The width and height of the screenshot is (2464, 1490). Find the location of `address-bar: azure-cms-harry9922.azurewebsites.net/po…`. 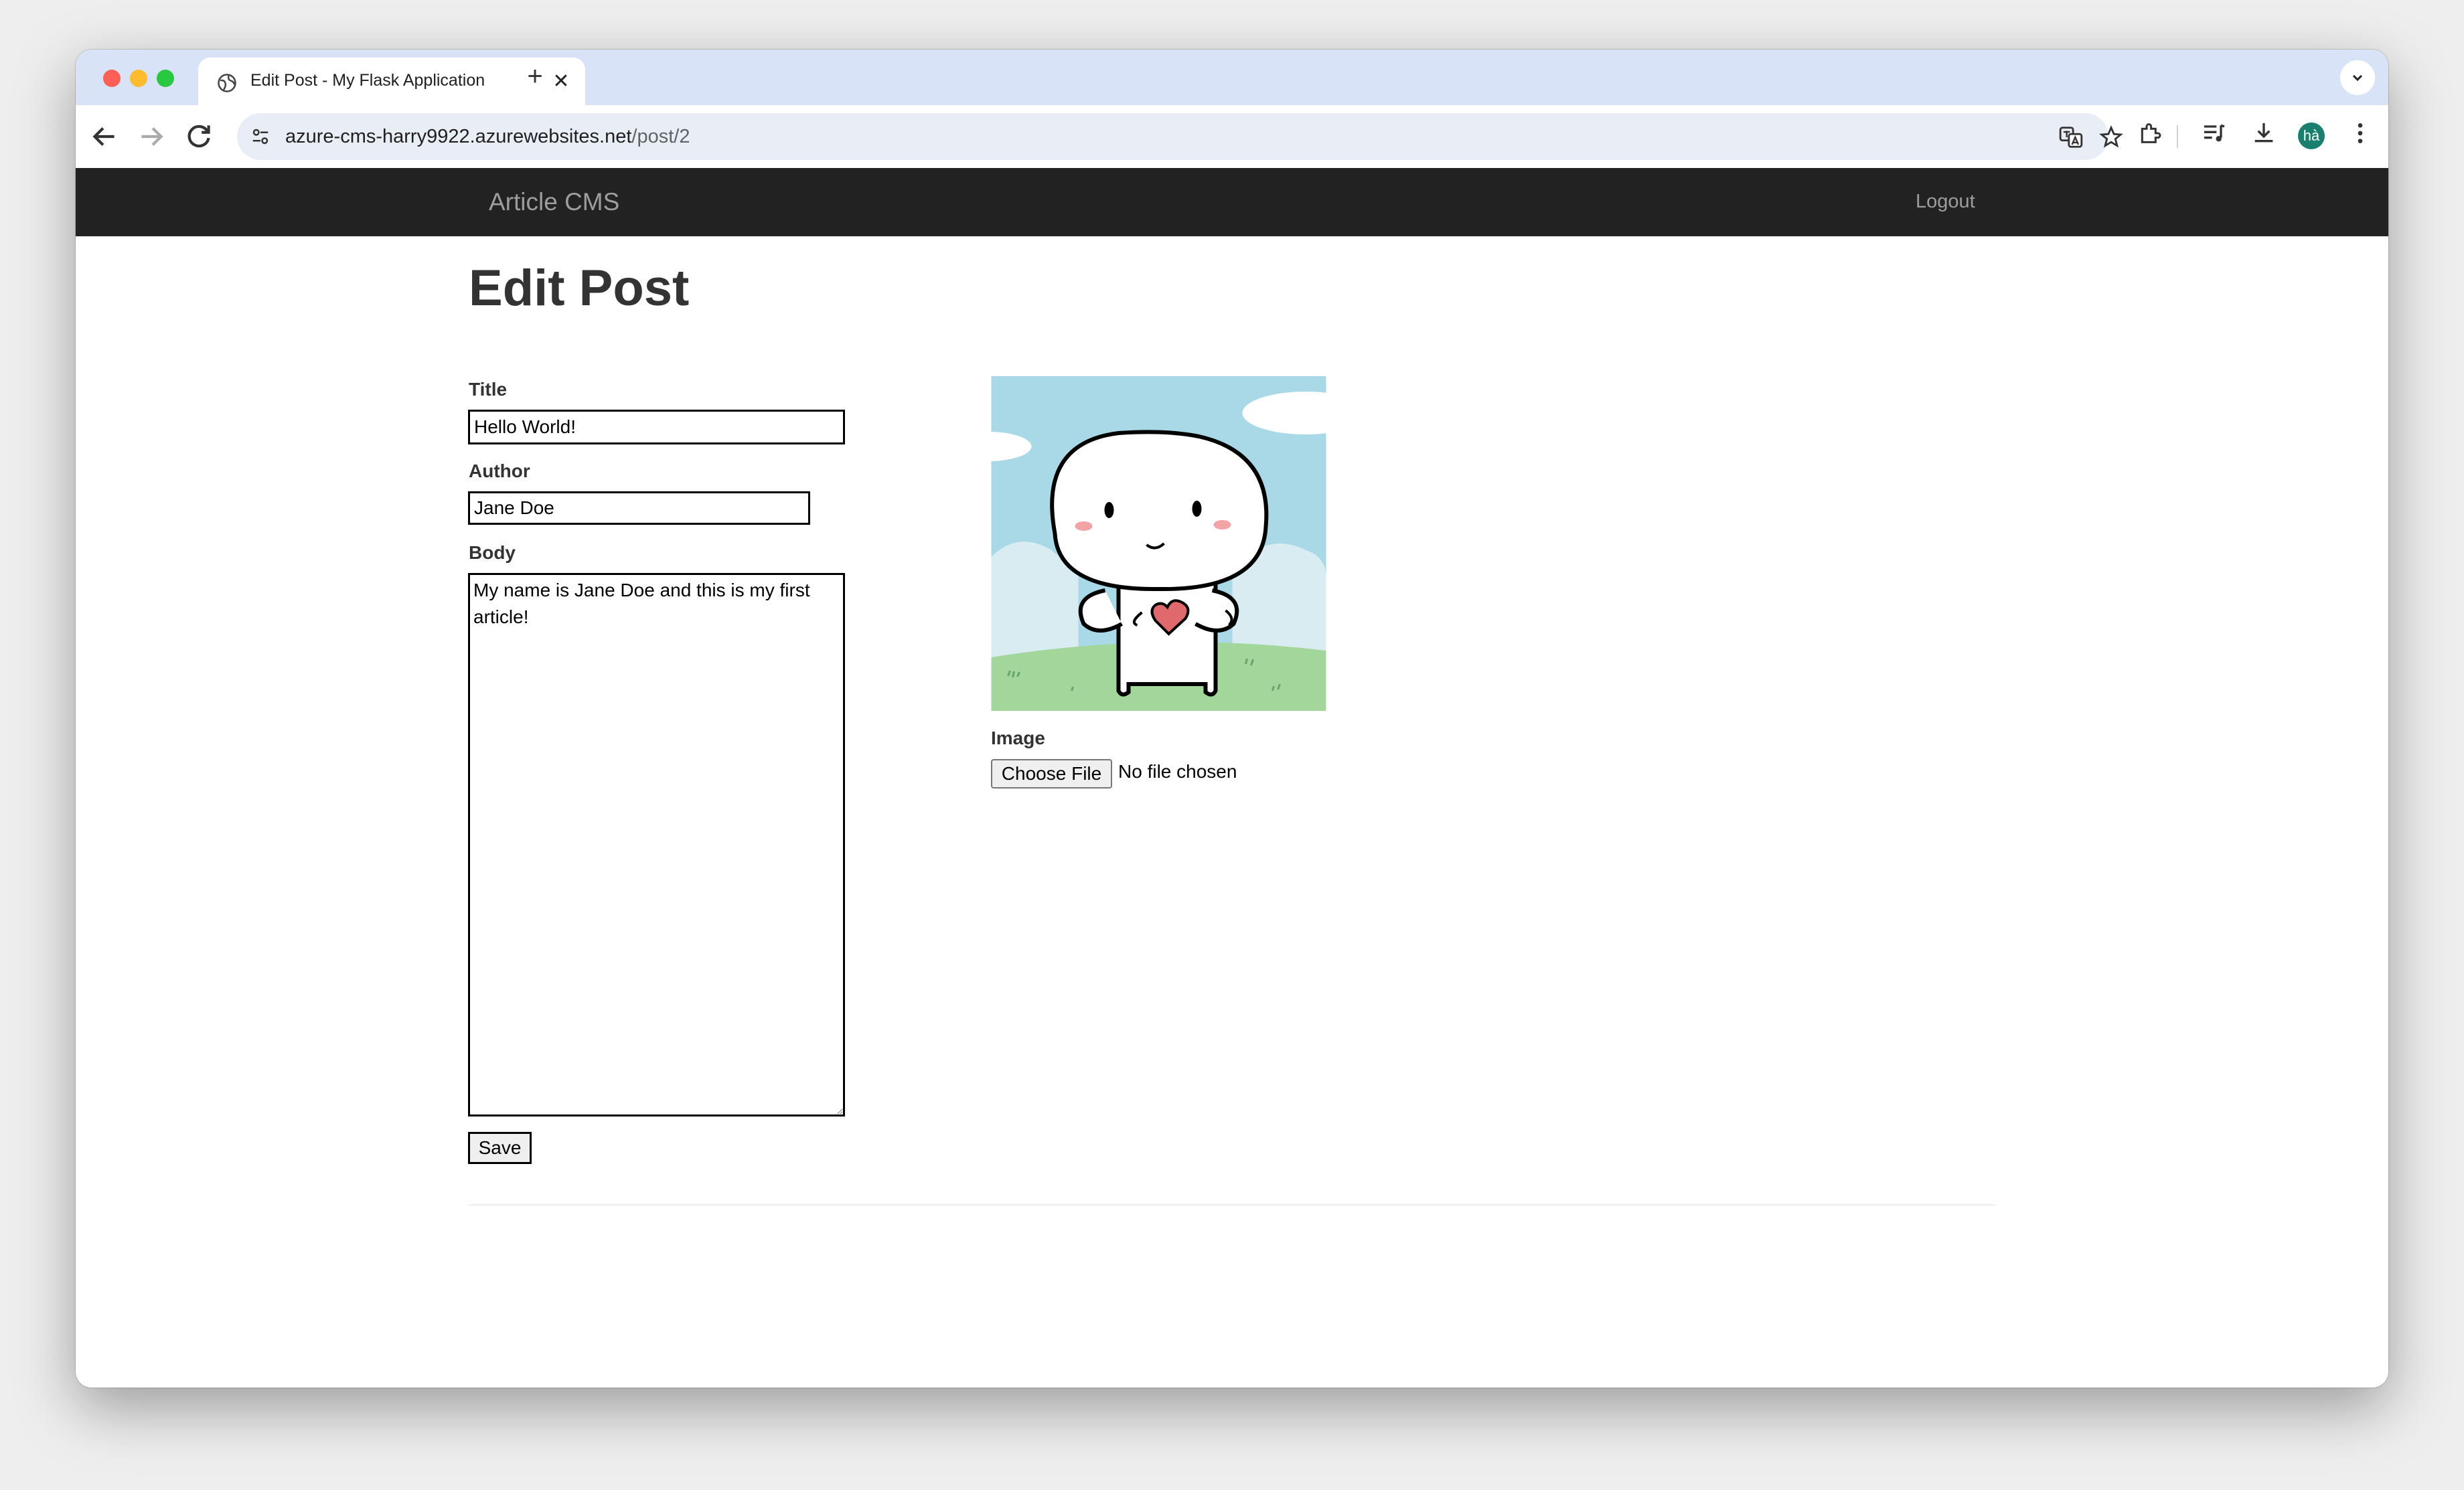

address-bar: azure-cms-harry9922.azurewebsites.net/po… is located at coordinates (1180, 136).